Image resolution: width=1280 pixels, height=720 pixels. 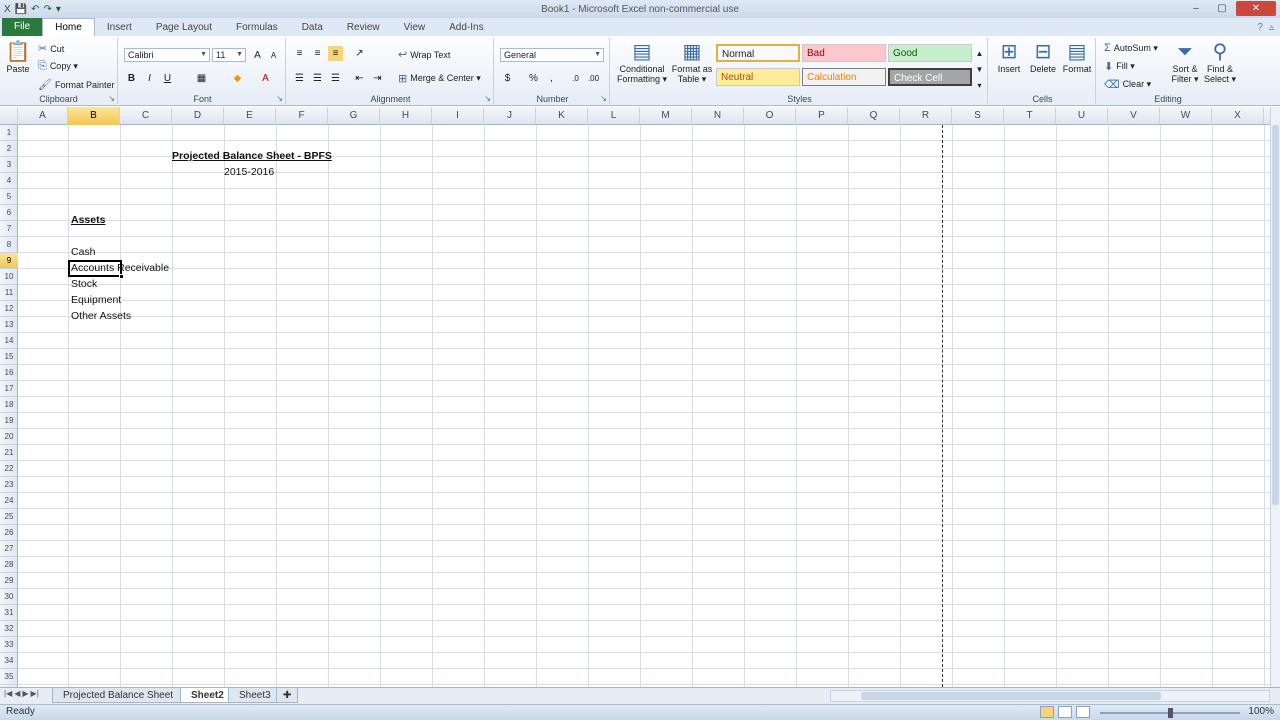 What do you see at coordinates (149, 78) in the screenshot?
I see `italic-button: I` at bounding box center [149, 78].